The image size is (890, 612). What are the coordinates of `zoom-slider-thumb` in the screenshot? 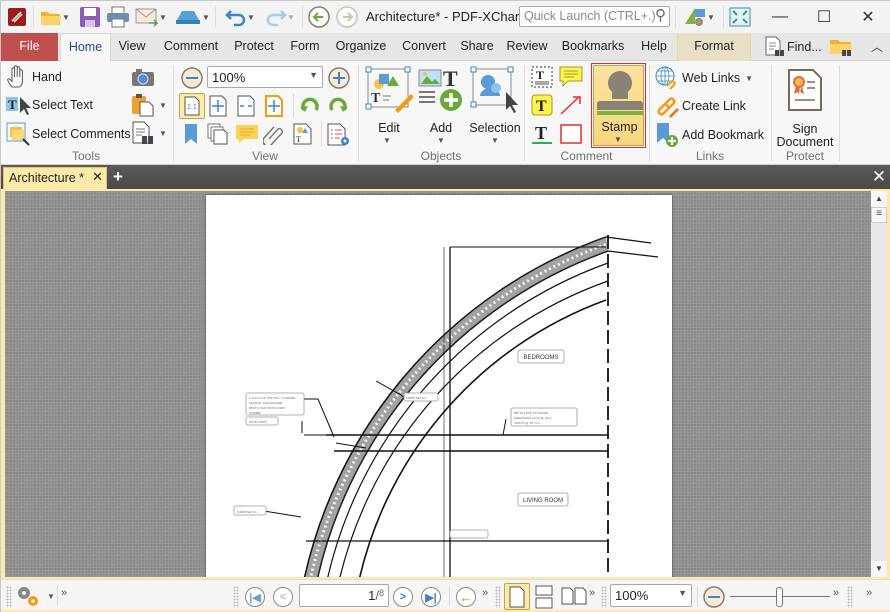 It's located at (779, 597).